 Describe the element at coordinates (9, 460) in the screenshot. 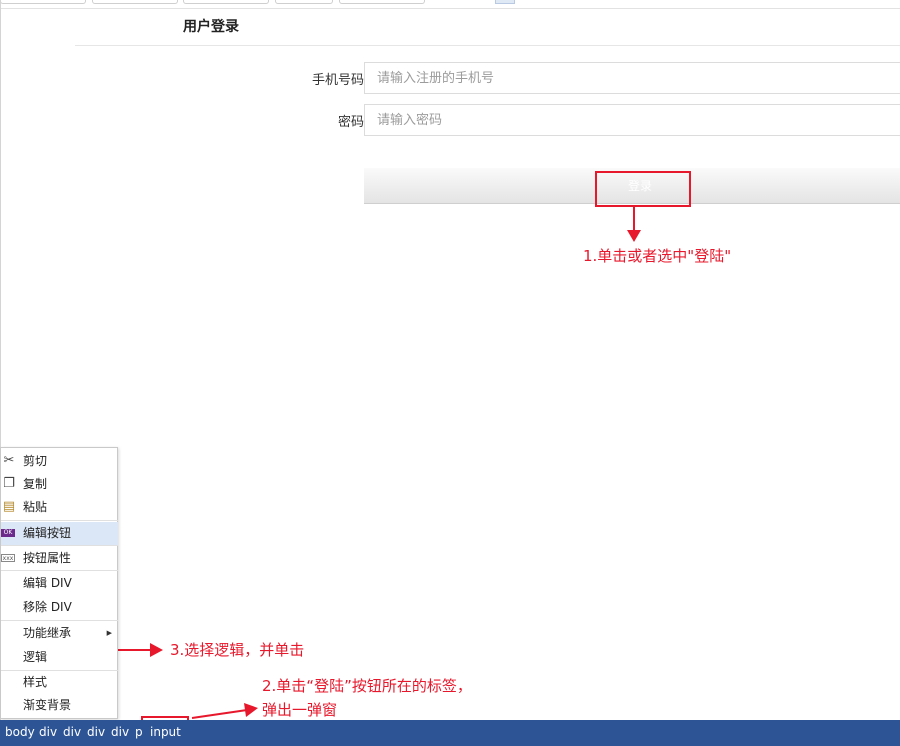

I see `scissors-icon: ✂` at that location.